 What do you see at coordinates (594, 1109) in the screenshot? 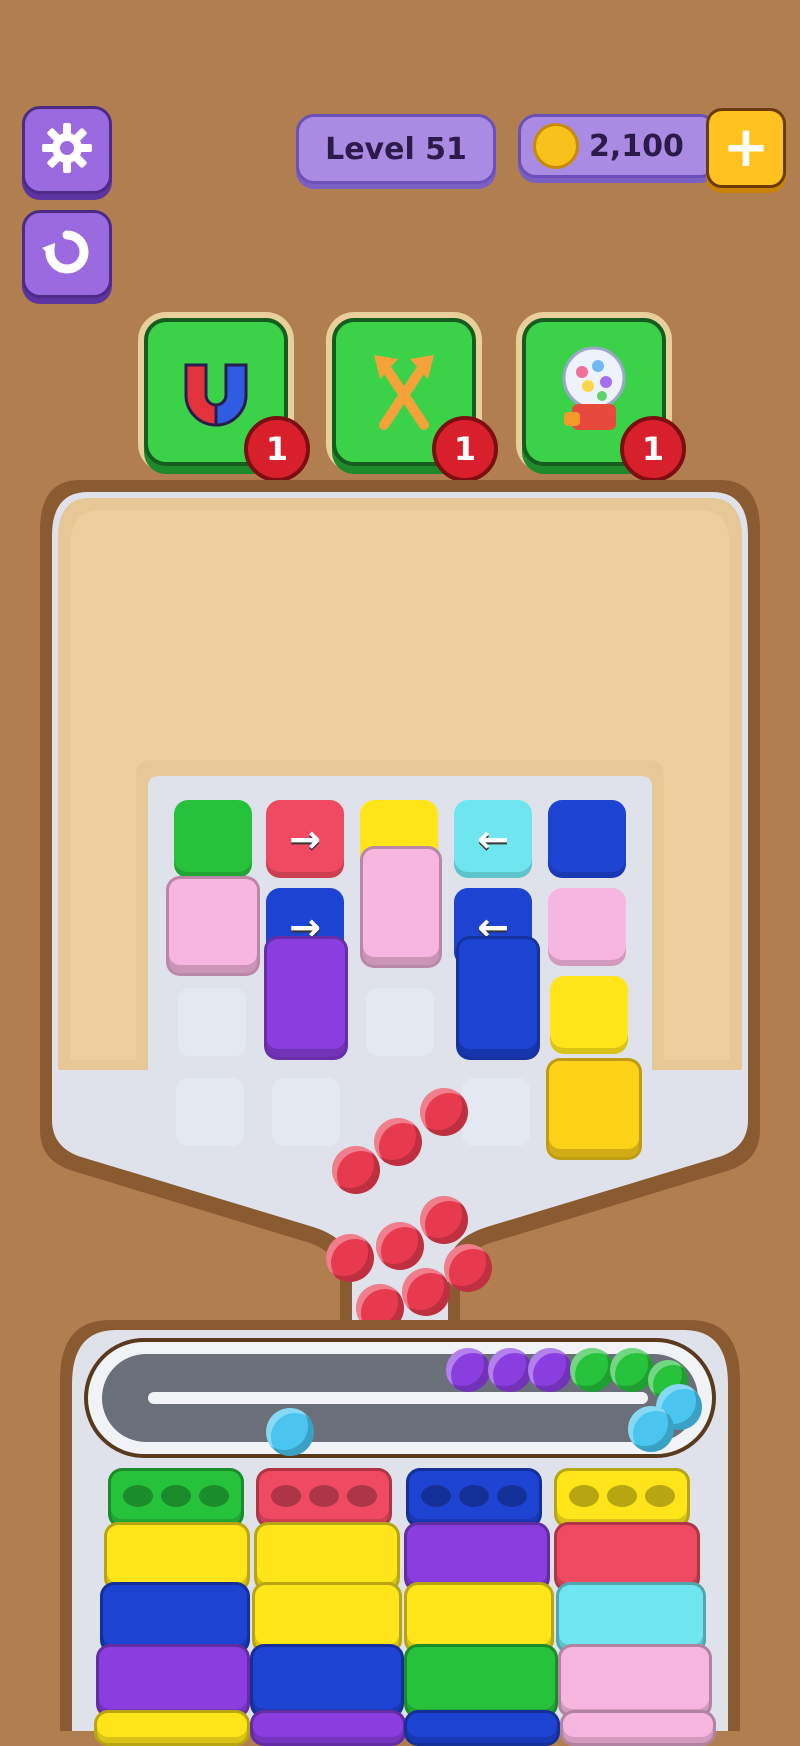
I see `yellow-ball-block` at bounding box center [594, 1109].